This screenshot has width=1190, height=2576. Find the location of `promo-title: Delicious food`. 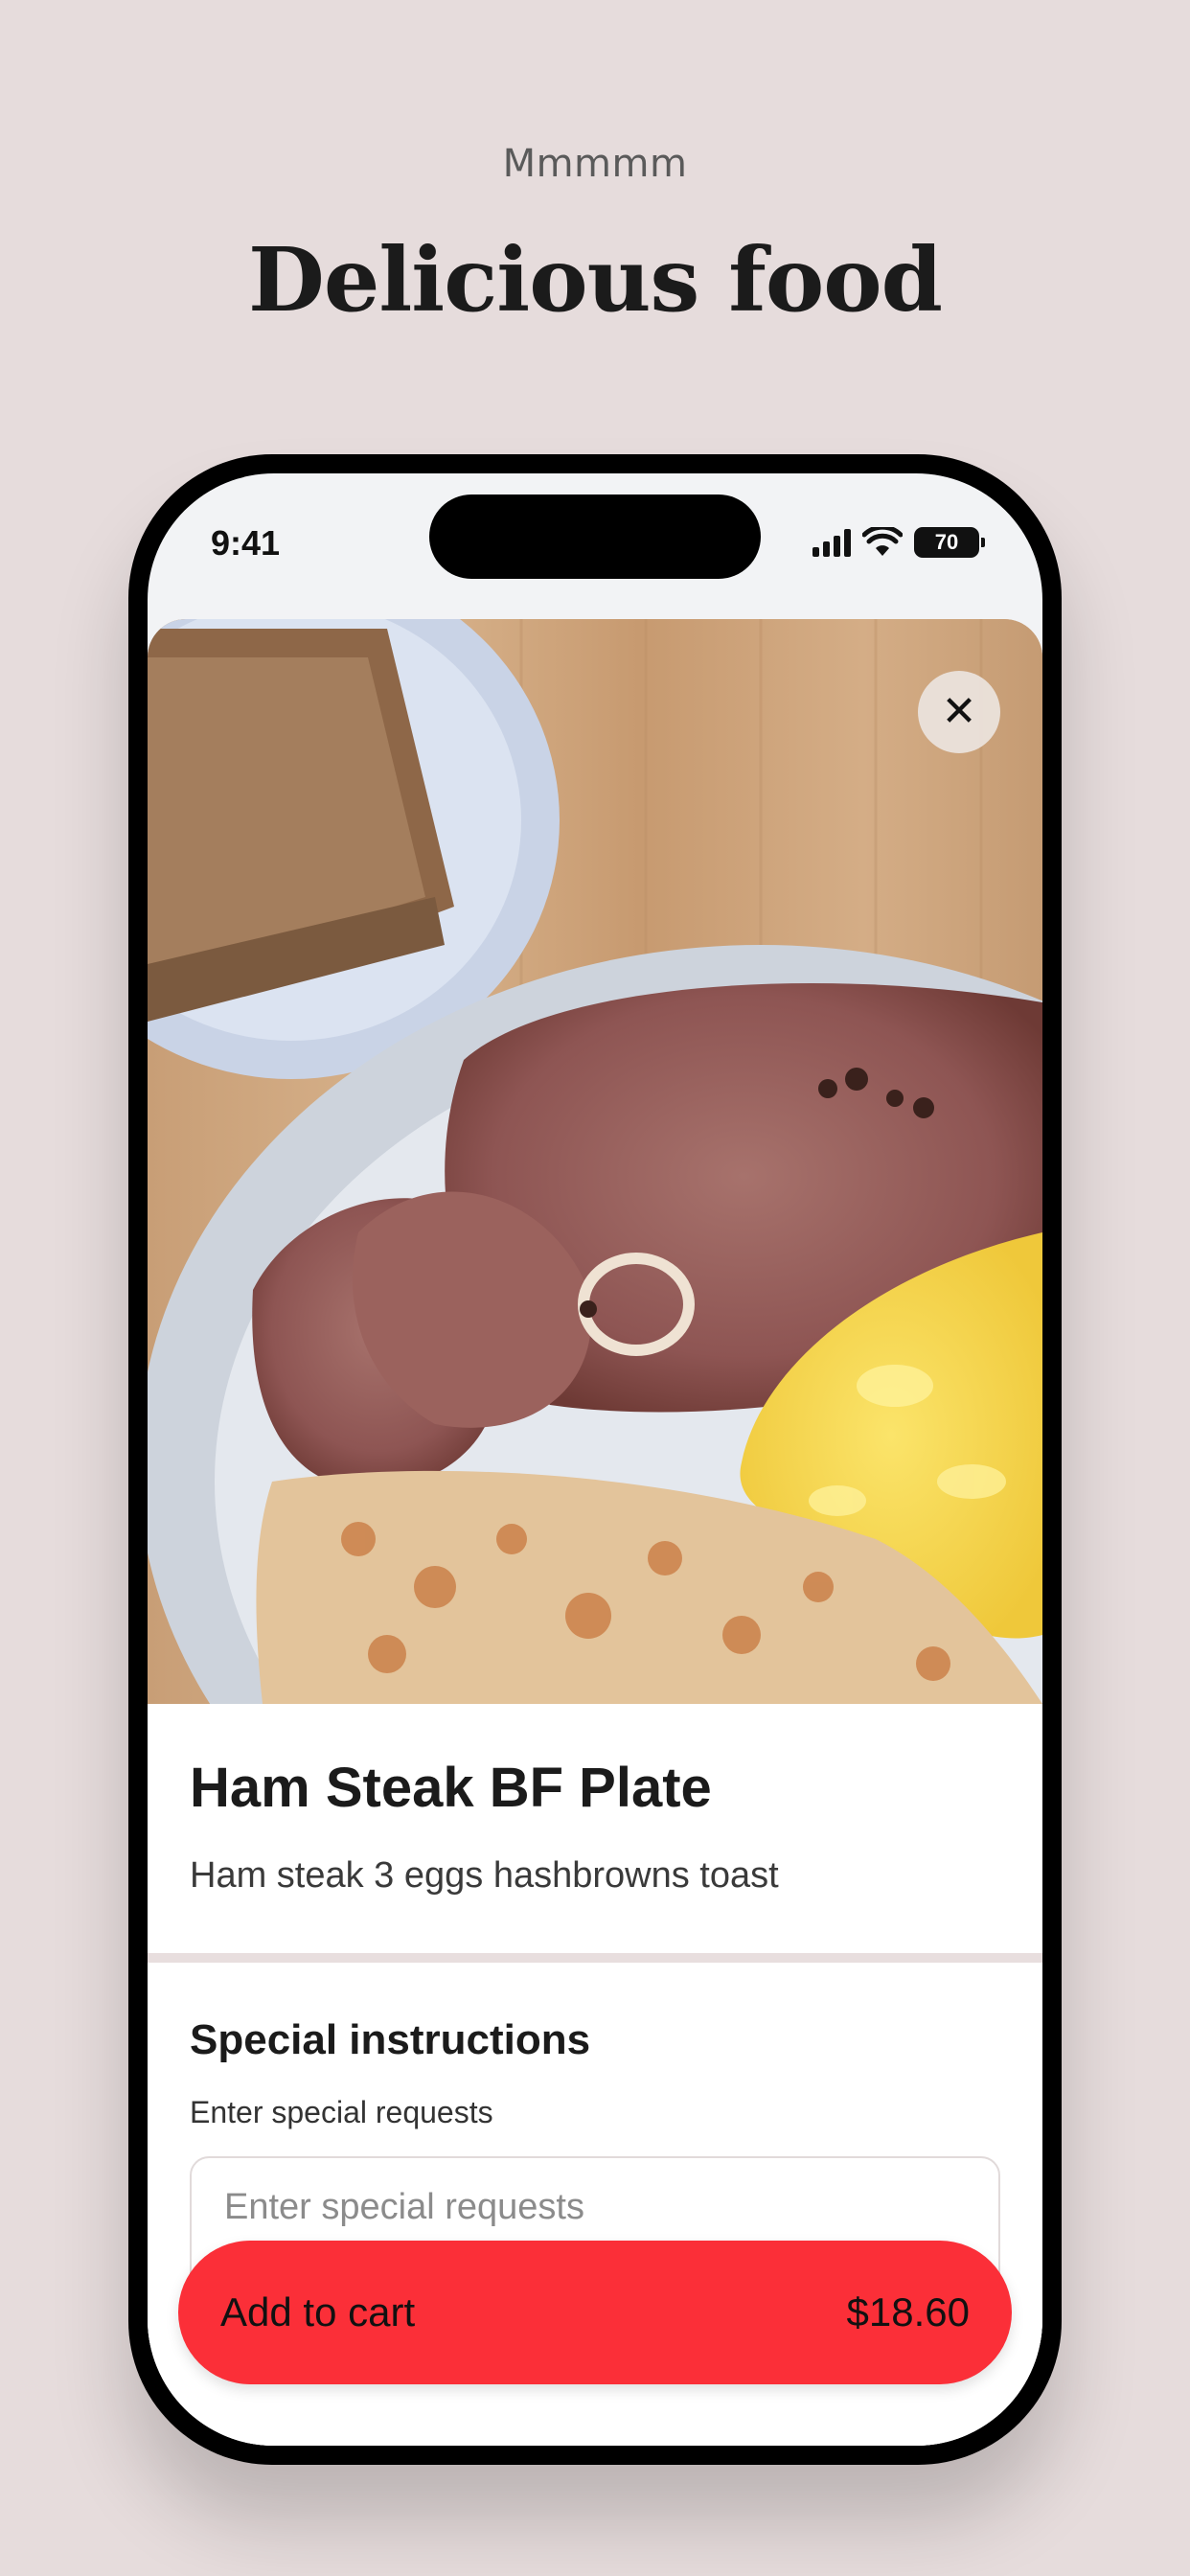

promo-title: Delicious food is located at coordinates (595, 280).